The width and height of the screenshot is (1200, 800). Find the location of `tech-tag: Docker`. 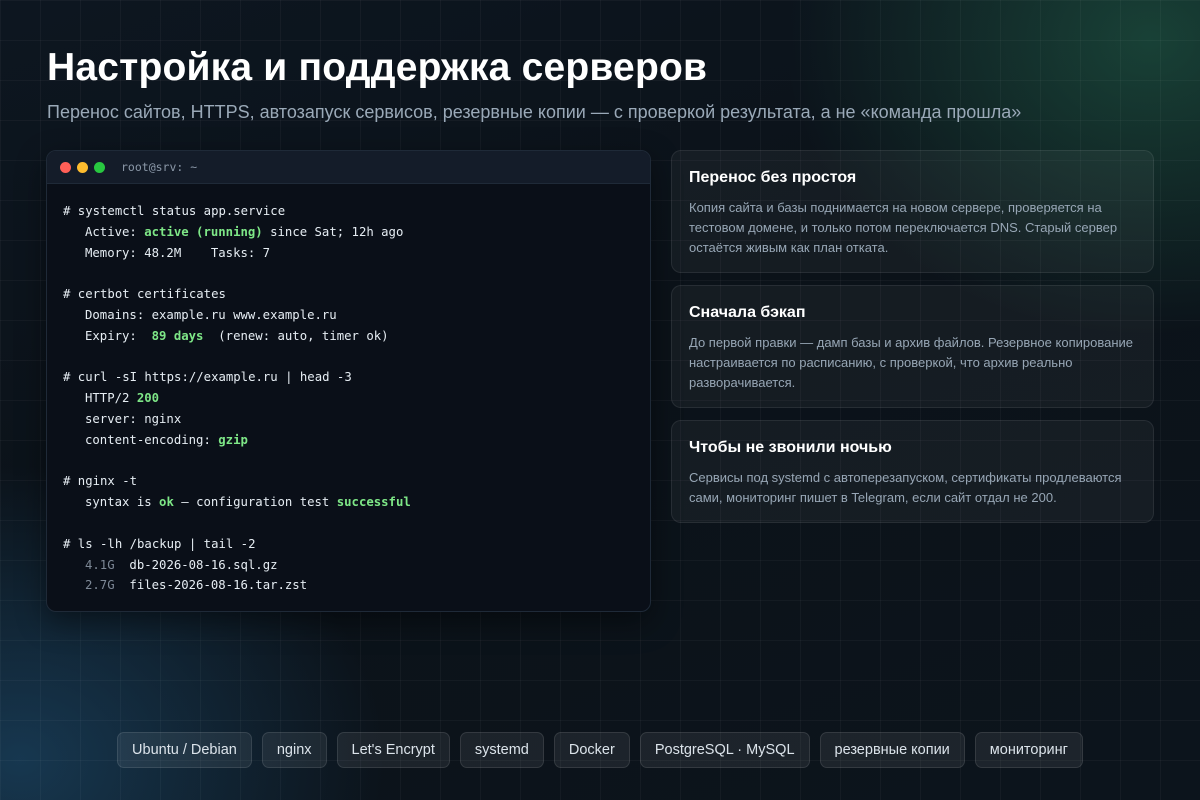

tech-tag: Docker is located at coordinates (591, 750).